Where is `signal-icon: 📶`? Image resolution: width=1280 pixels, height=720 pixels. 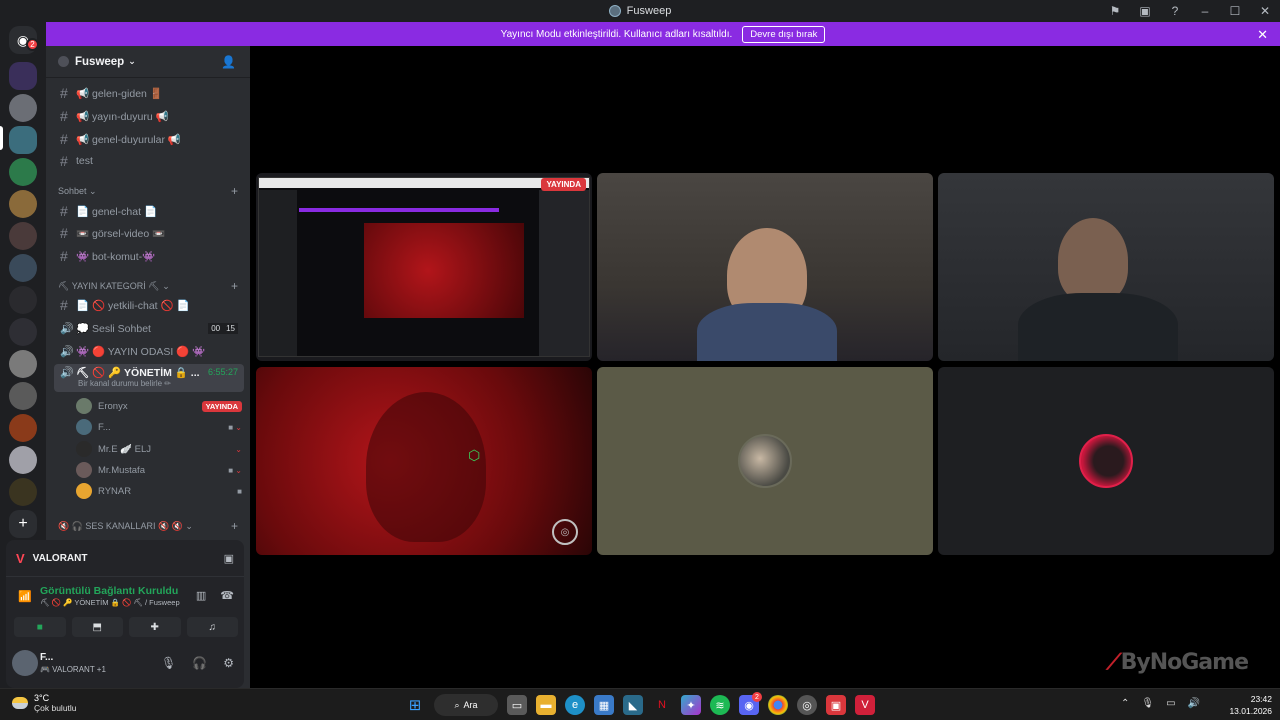
signal-icon: 📶 is located at coordinates (25, 596).